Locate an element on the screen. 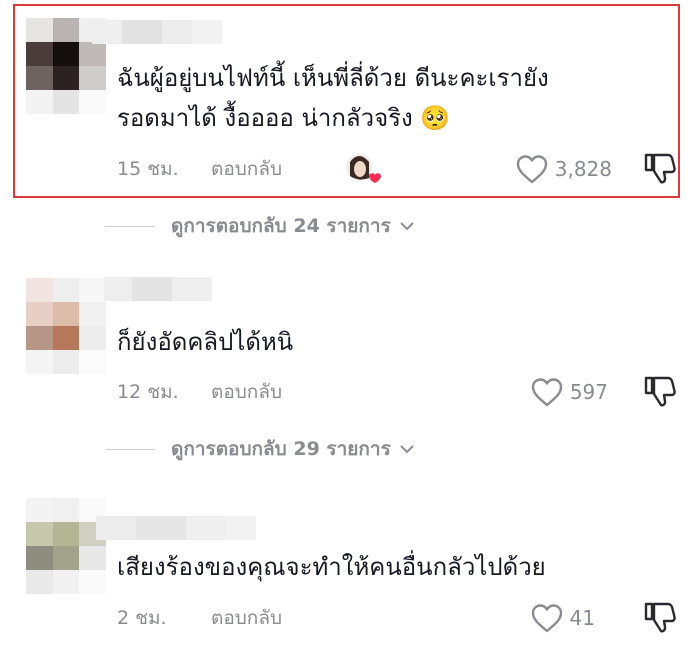 The width and height of the screenshot is (700, 659). like-count: 3,828 is located at coordinates (583, 169).